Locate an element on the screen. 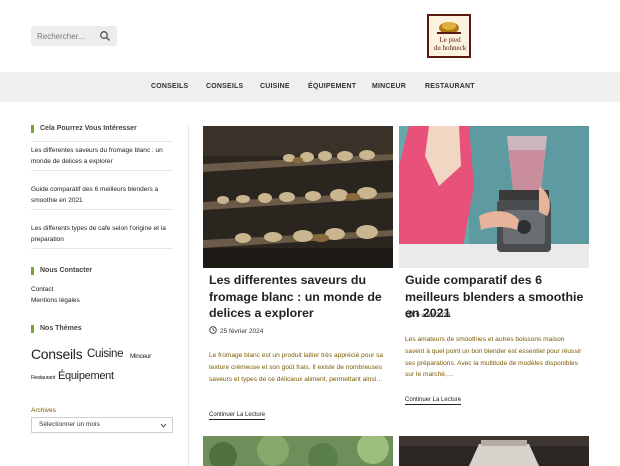 The height and width of the screenshot is (466, 620). greenery-image is located at coordinates (298, 451).